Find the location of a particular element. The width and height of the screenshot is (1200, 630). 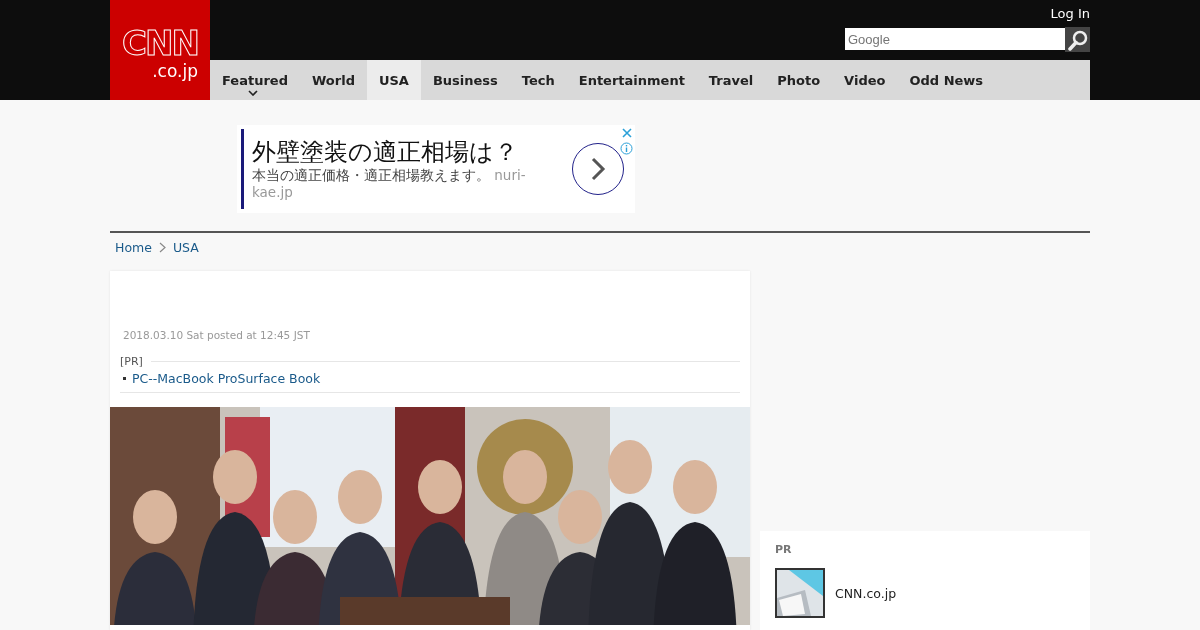

login-link: Log In is located at coordinates (1070, 14).